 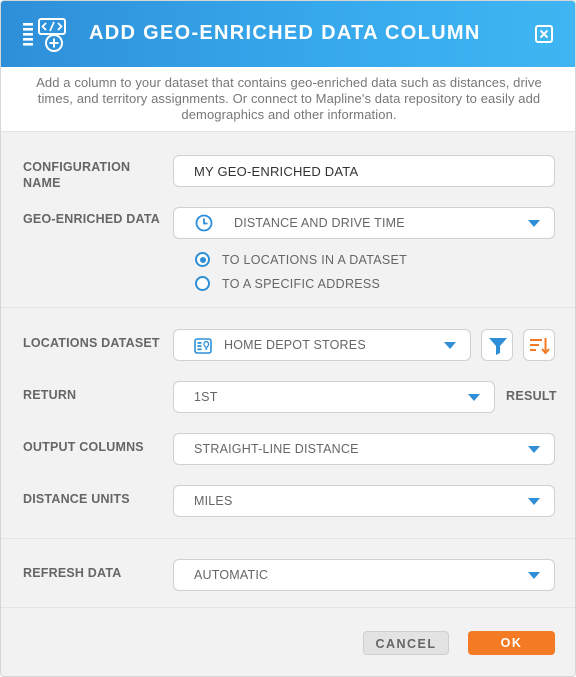 What do you see at coordinates (76, 499) in the screenshot?
I see `distance-units-label: DISTANCE UNITS` at bounding box center [76, 499].